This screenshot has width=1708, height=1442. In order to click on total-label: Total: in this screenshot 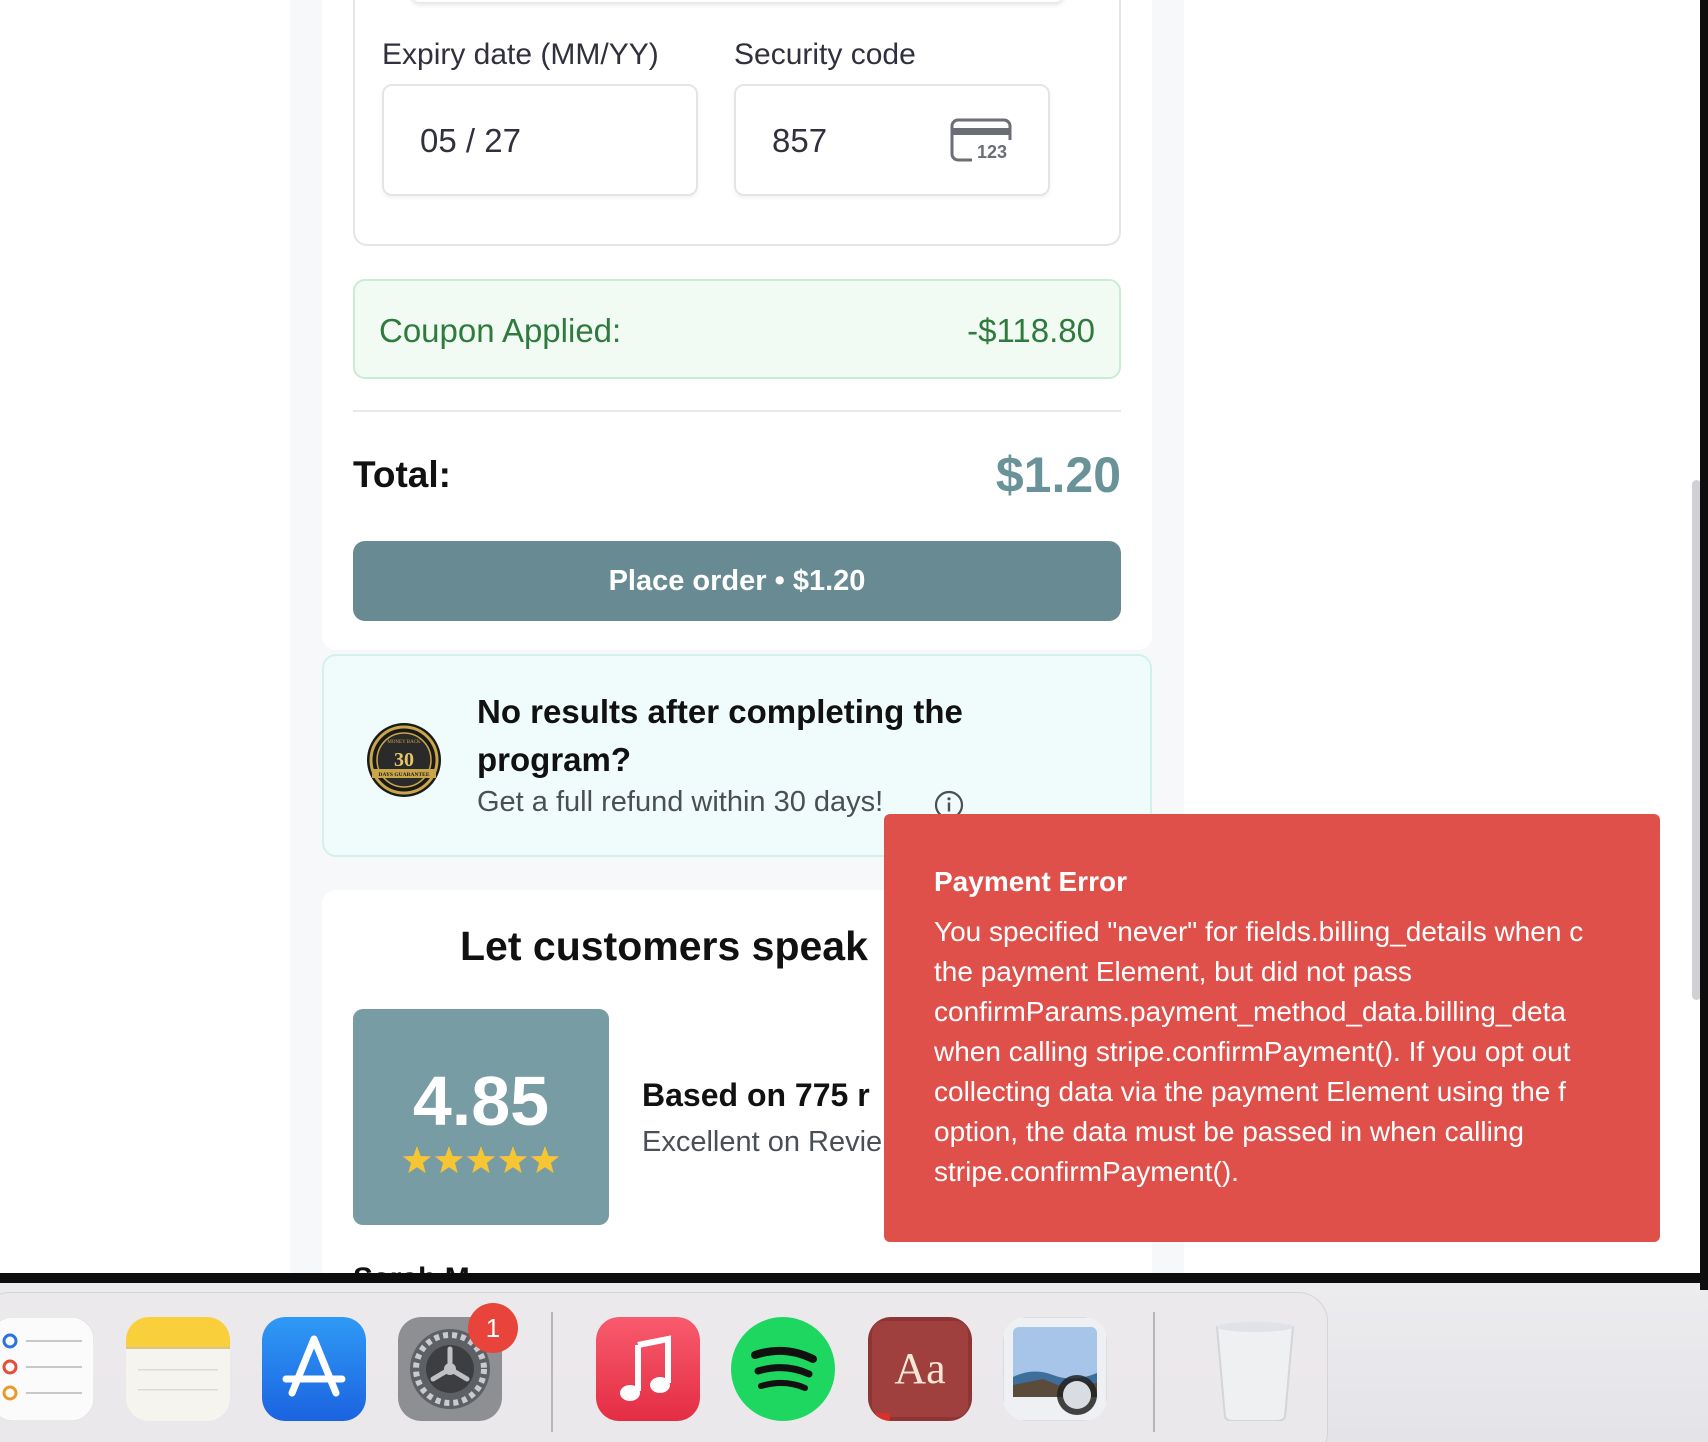, I will do `click(402, 474)`.